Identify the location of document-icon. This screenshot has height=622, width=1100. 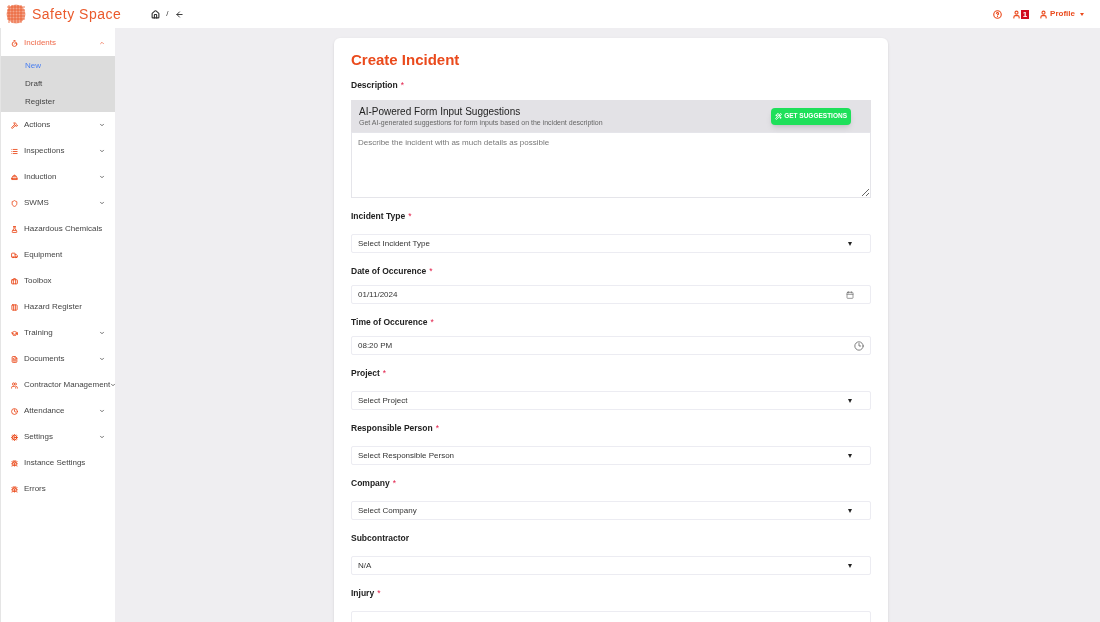
(14, 359).